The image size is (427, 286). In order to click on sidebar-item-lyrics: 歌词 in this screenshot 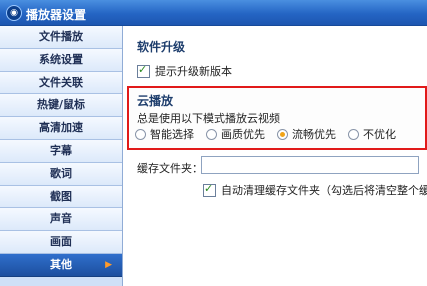, I will do `click(61, 174)`.